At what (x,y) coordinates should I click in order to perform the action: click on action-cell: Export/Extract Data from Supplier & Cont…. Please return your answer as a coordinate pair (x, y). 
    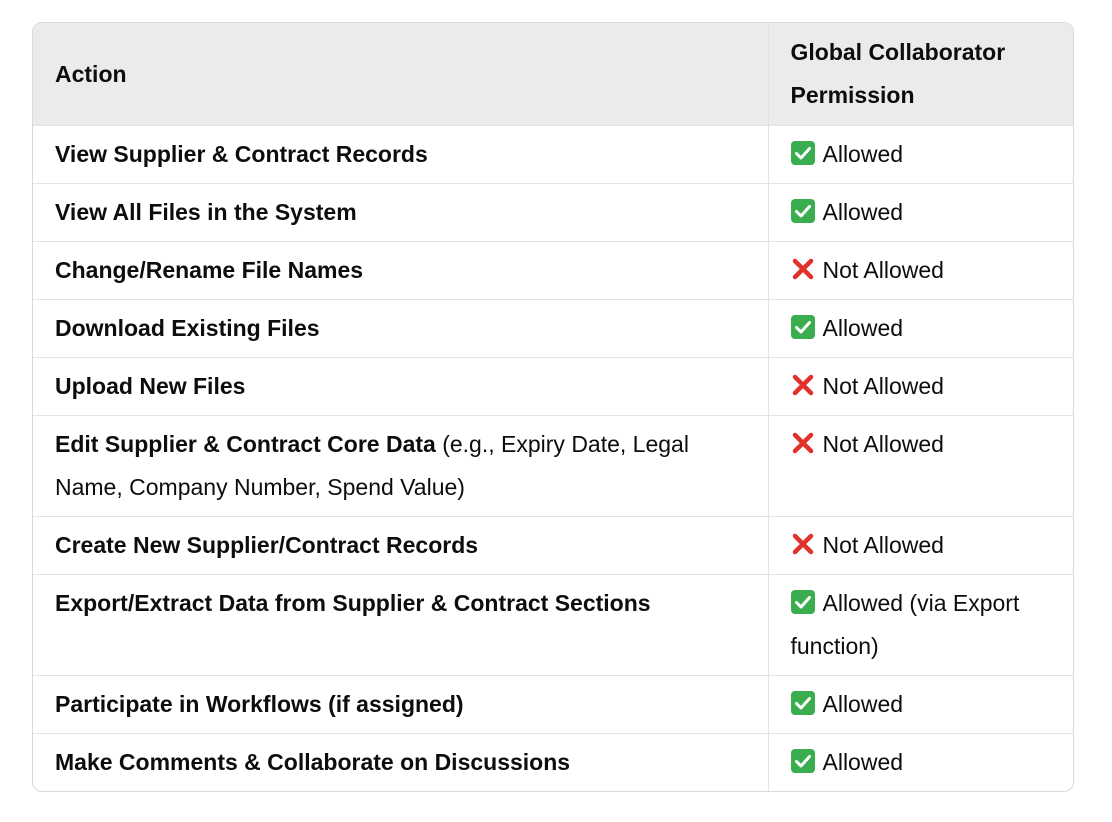
    Looking at the image, I should click on (400, 625).